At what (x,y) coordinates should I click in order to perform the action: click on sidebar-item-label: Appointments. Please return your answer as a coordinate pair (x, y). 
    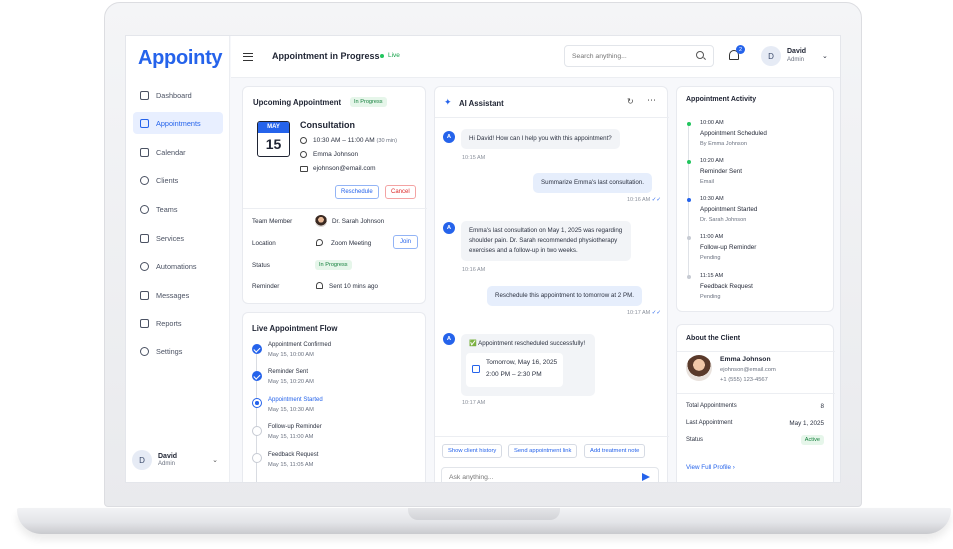
    Looking at the image, I should click on (178, 123).